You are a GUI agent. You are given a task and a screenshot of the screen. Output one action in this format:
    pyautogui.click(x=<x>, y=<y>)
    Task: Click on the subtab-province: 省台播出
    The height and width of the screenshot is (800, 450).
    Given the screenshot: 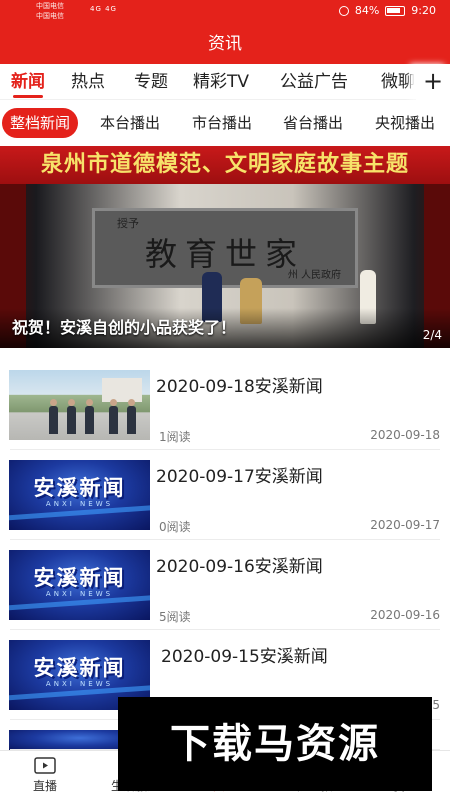 What is the action you would take?
    pyautogui.click(x=313, y=123)
    